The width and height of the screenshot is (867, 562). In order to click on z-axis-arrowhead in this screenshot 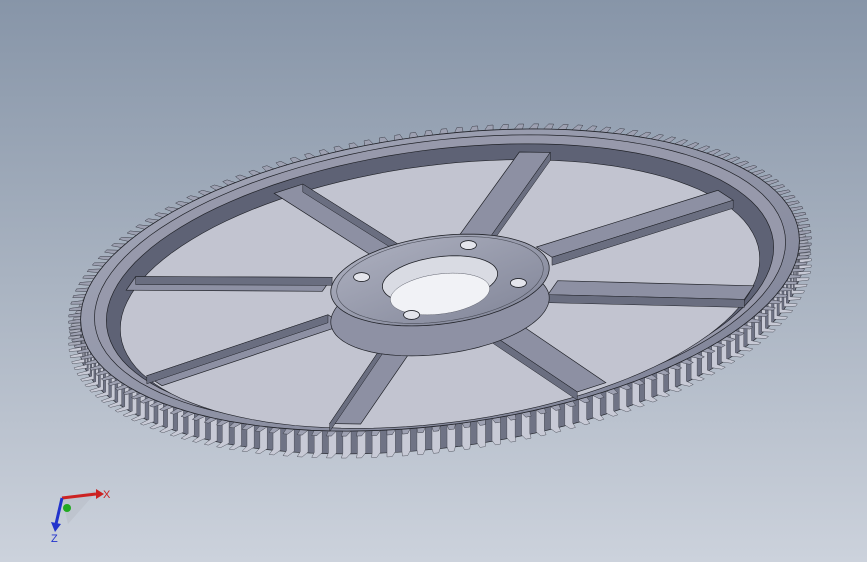, I will do `click(56, 527)`.